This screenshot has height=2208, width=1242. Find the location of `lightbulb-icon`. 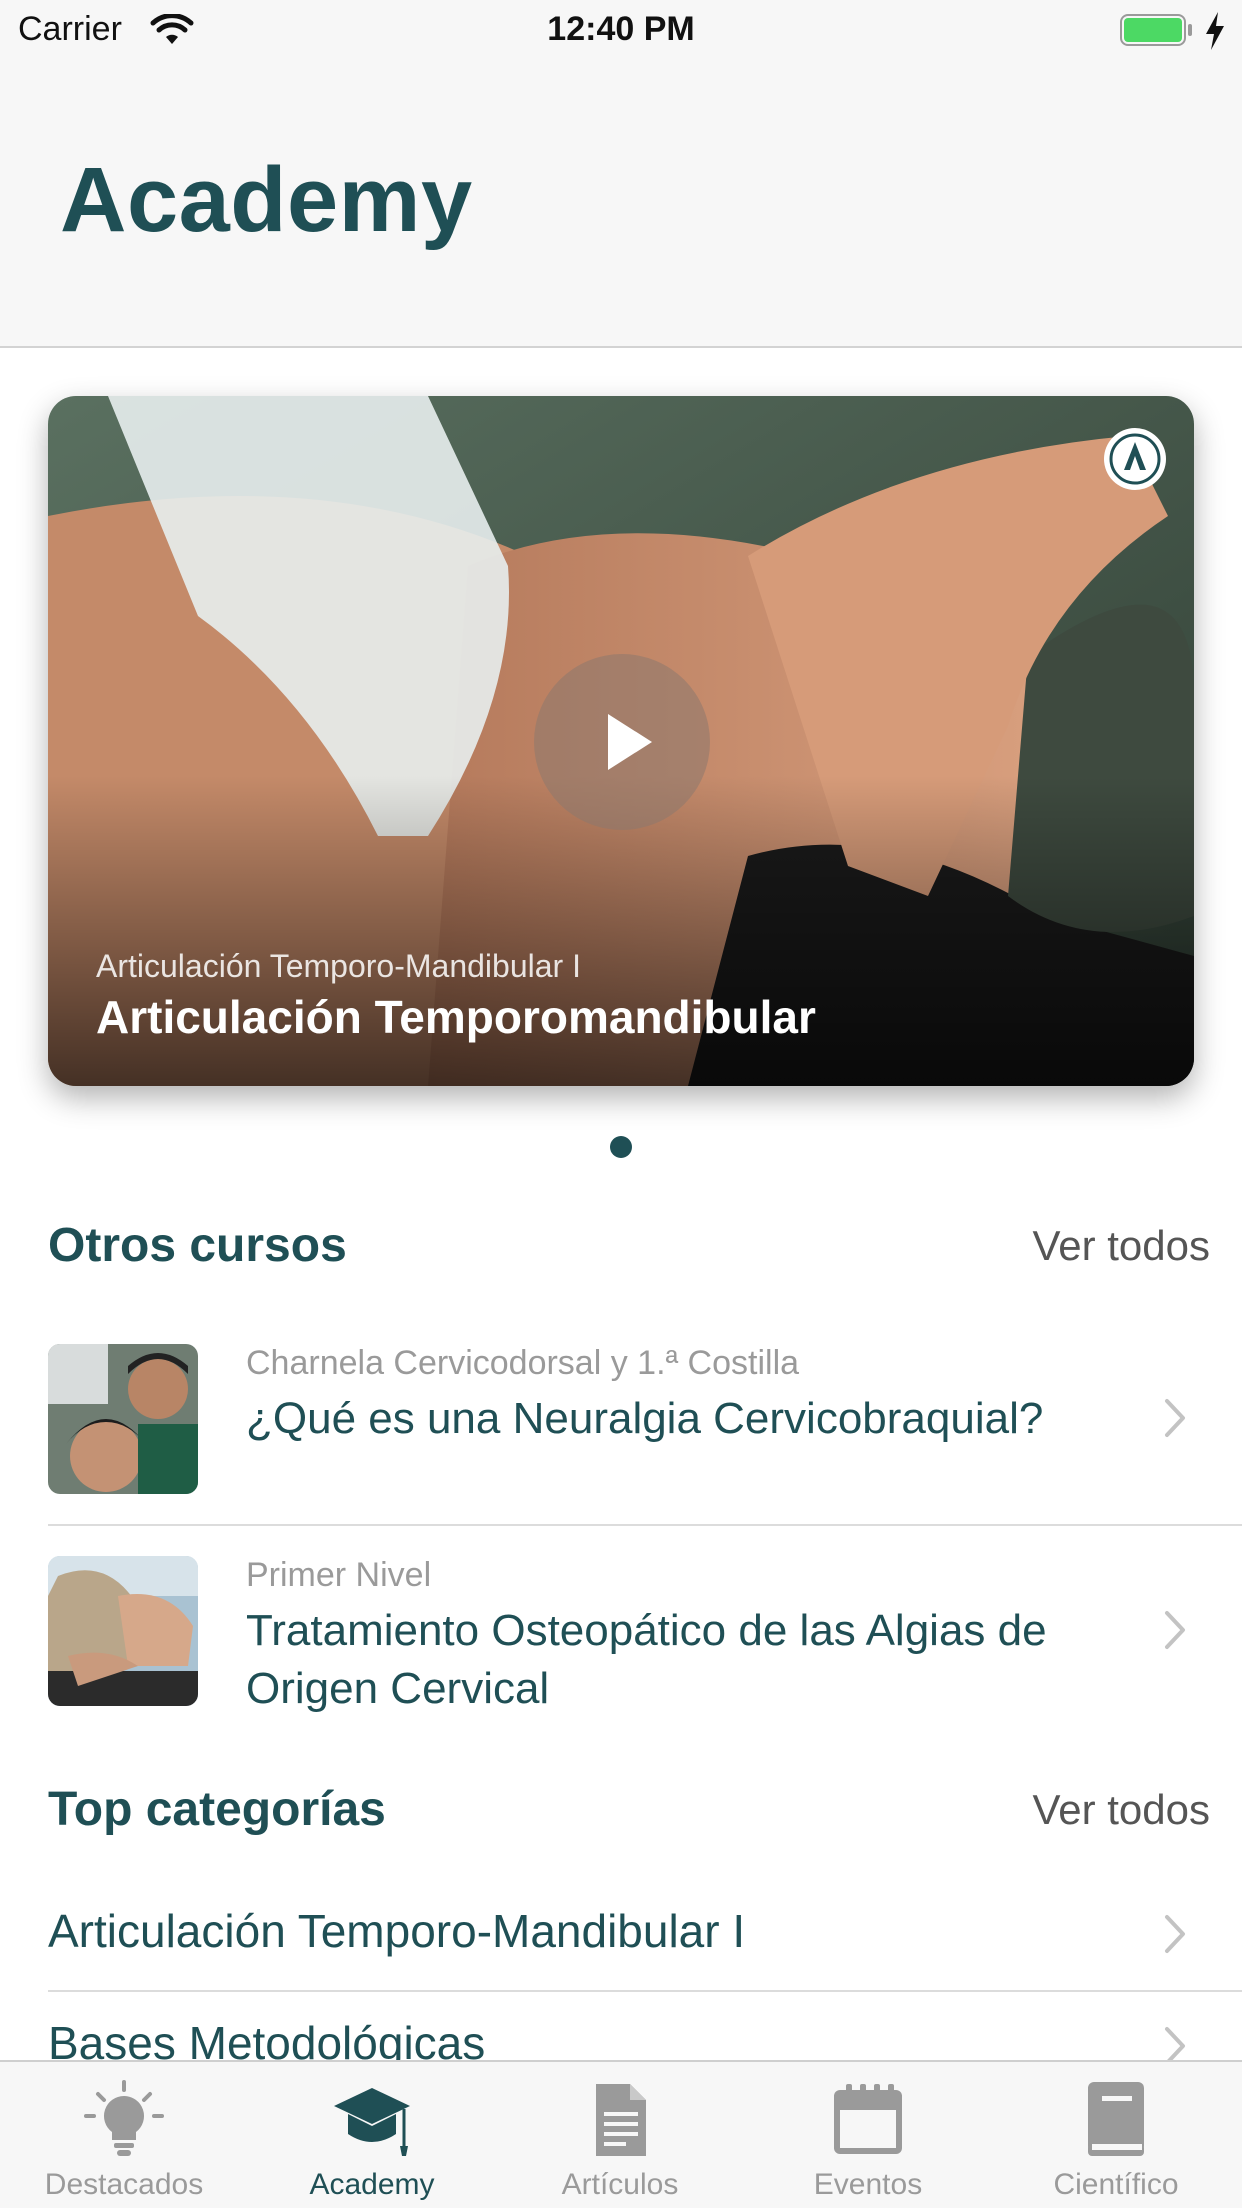

lightbulb-icon is located at coordinates (124, 2118).